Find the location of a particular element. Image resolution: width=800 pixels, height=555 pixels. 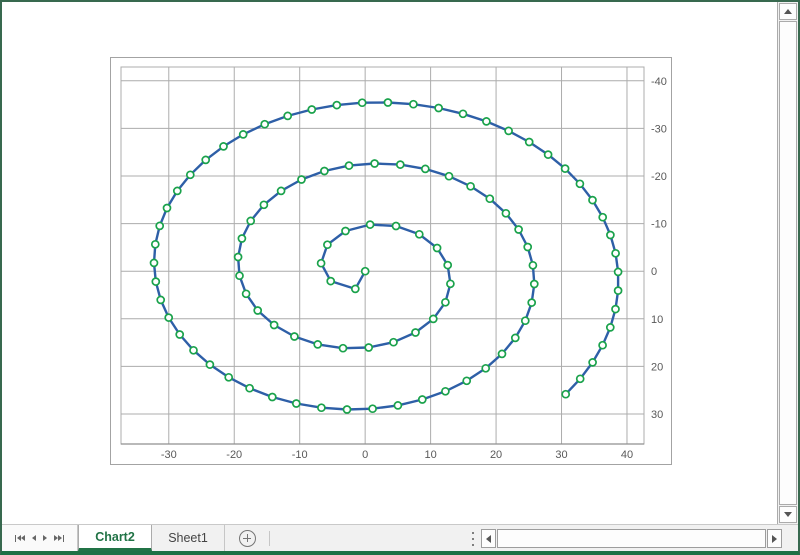

vertical-scrollbar-thumb is located at coordinates (788, 263).